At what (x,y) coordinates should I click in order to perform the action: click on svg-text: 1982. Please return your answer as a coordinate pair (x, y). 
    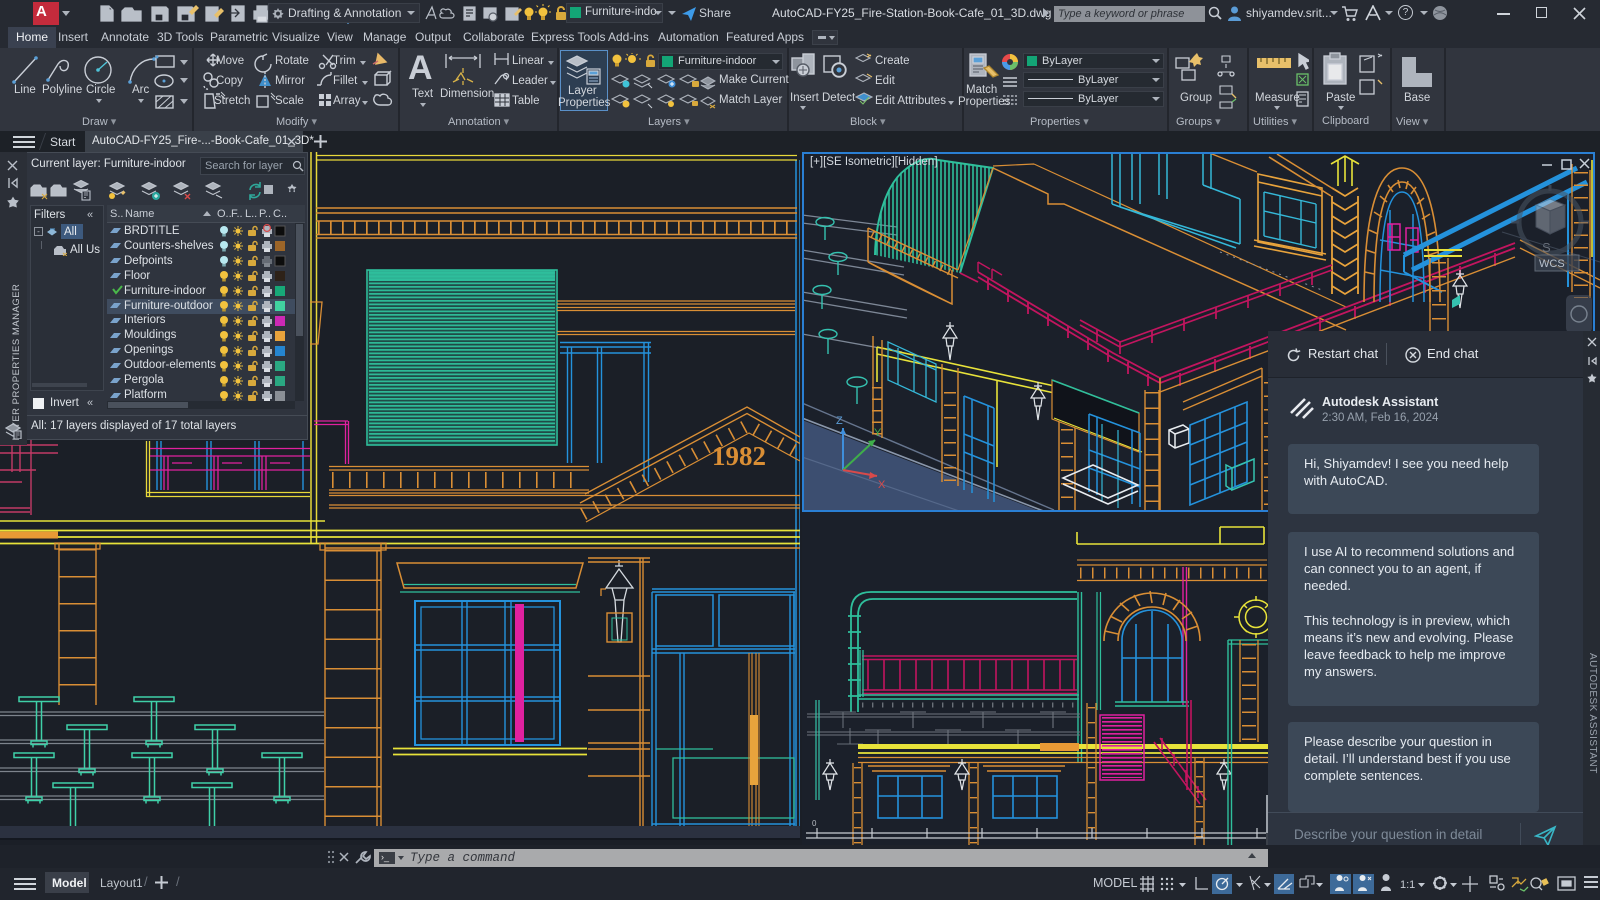
    Looking at the image, I should click on (739, 456).